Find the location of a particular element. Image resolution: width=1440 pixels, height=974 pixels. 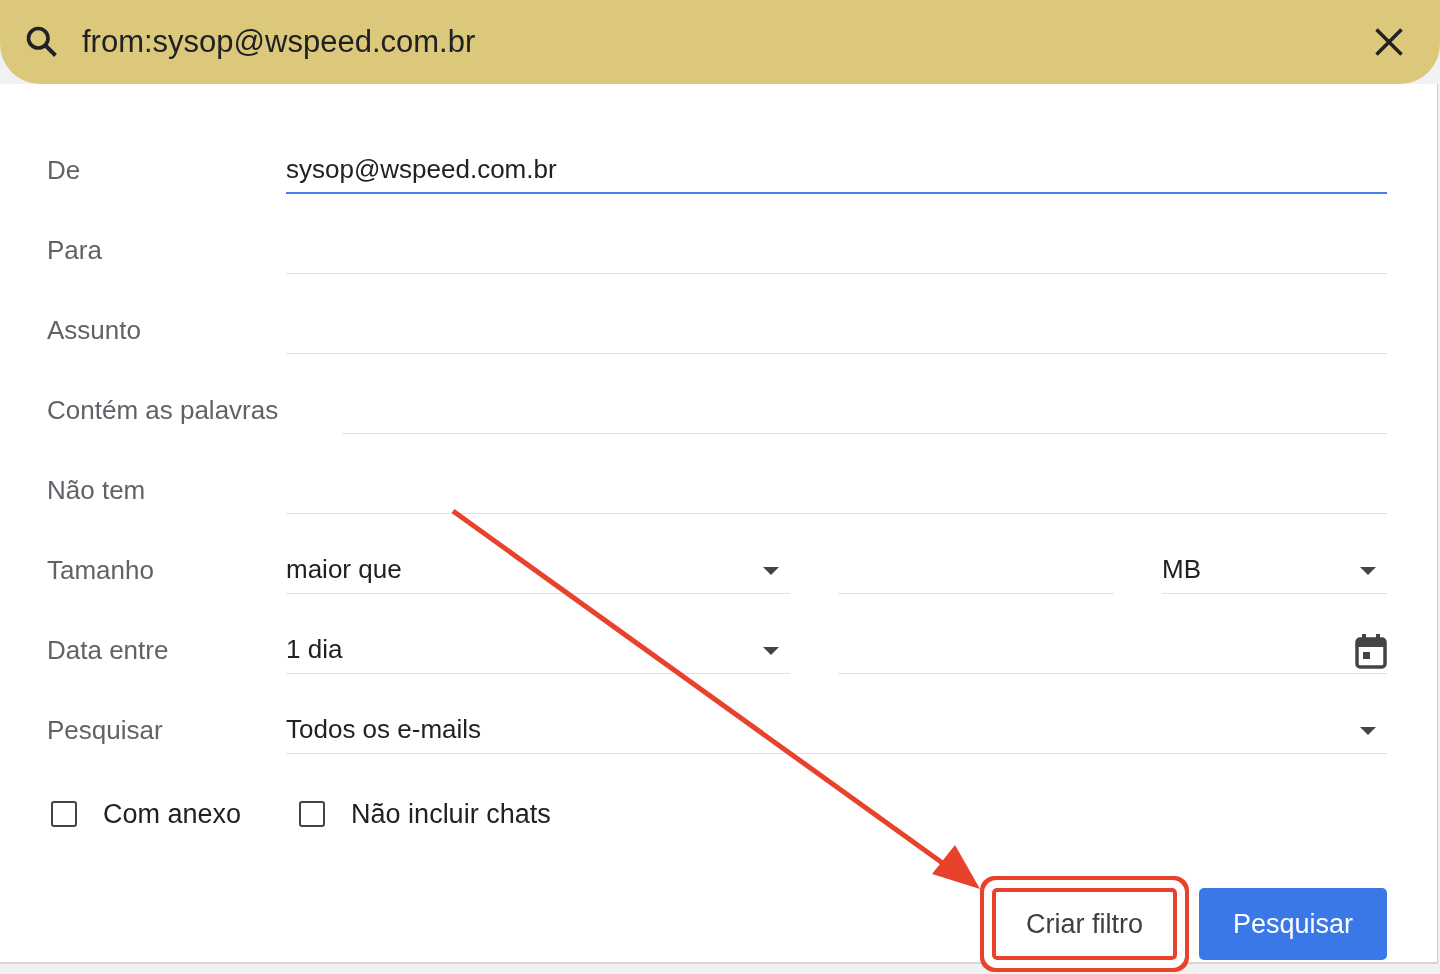

search-scope-dropdown: Todos os e-mails is located at coordinates (836, 731).